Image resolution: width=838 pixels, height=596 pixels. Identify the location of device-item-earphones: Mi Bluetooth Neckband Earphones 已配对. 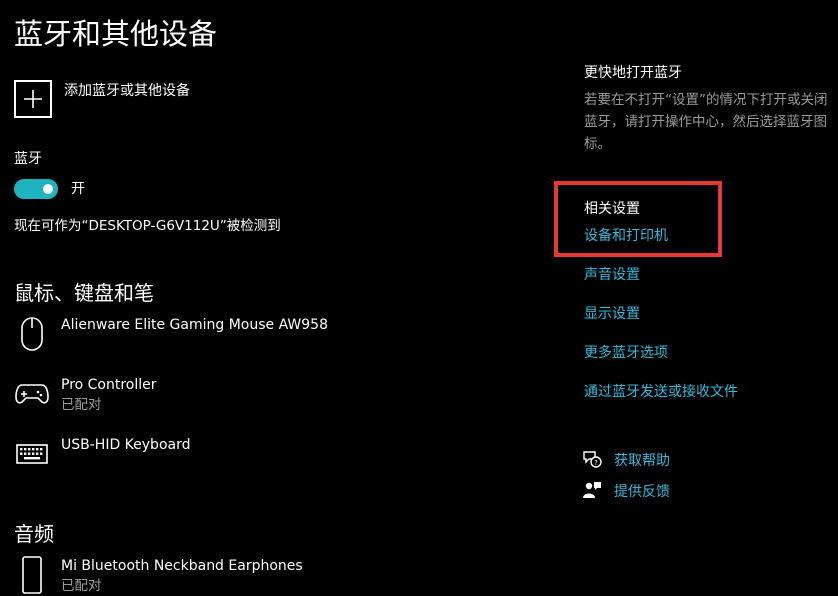
(158, 576).